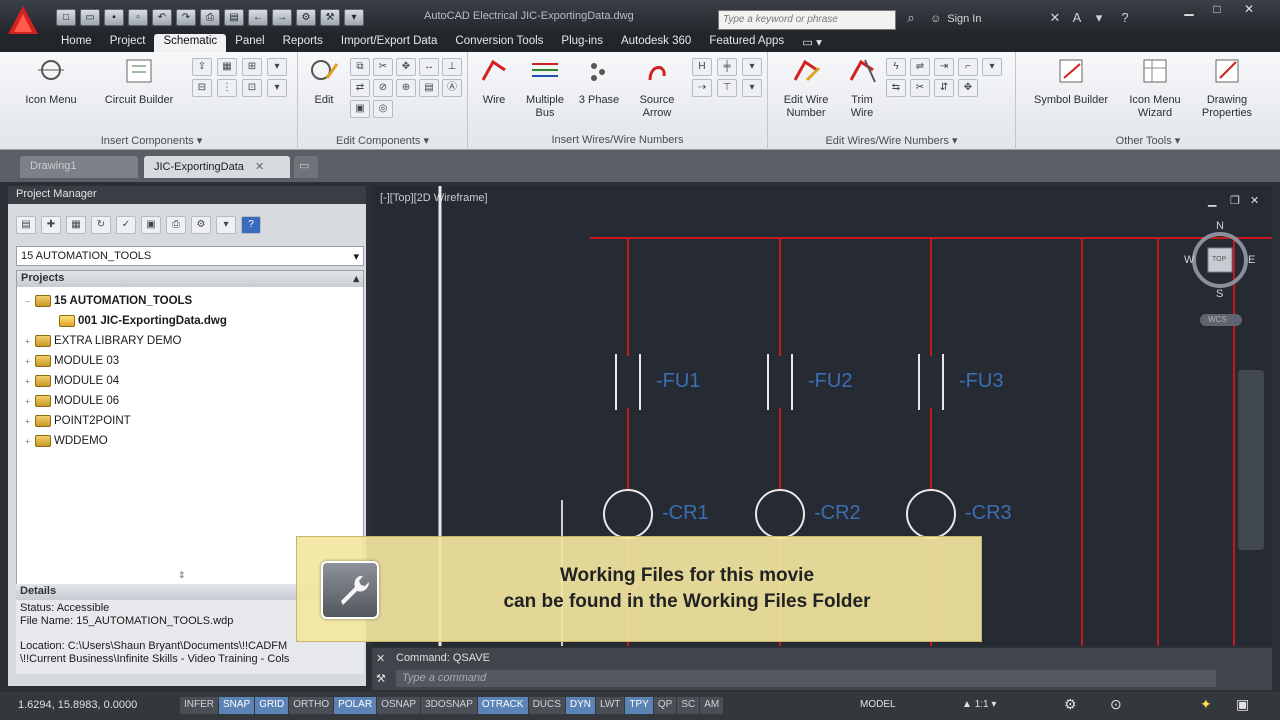 The height and width of the screenshot is (720, 1280). Describe the element at coordinates (807, 20) in the screenshot. I see `search-input: Type a keyword or phrase` at that location.